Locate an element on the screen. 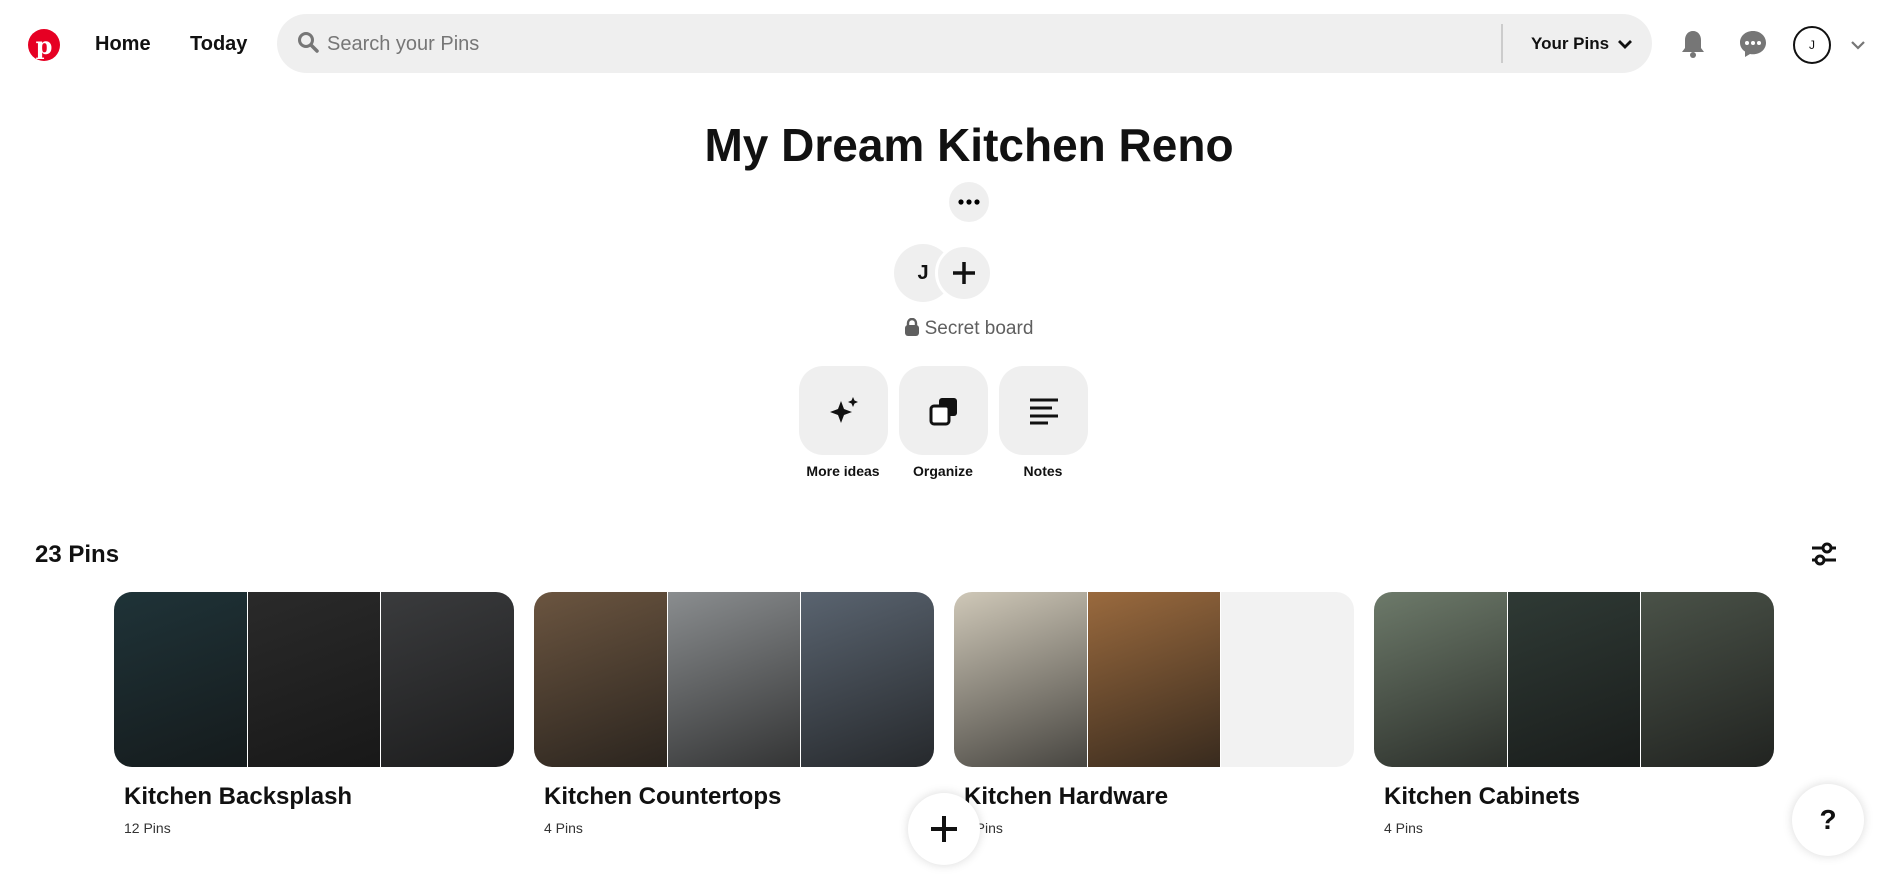 The image size is (1887, 874). nav-today: Today is located at coordinates (218, 44).